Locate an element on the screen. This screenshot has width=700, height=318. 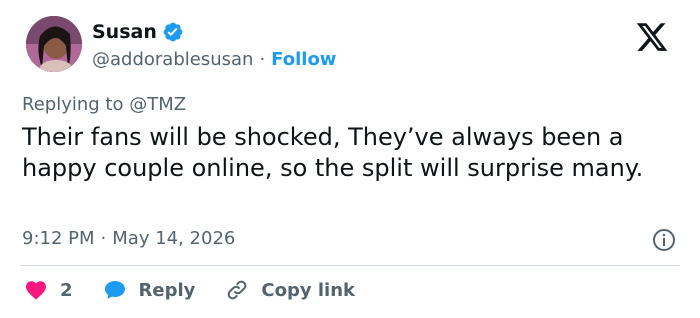
action-bar: 2 Reply Copy link is located at coordinates (189, 290).